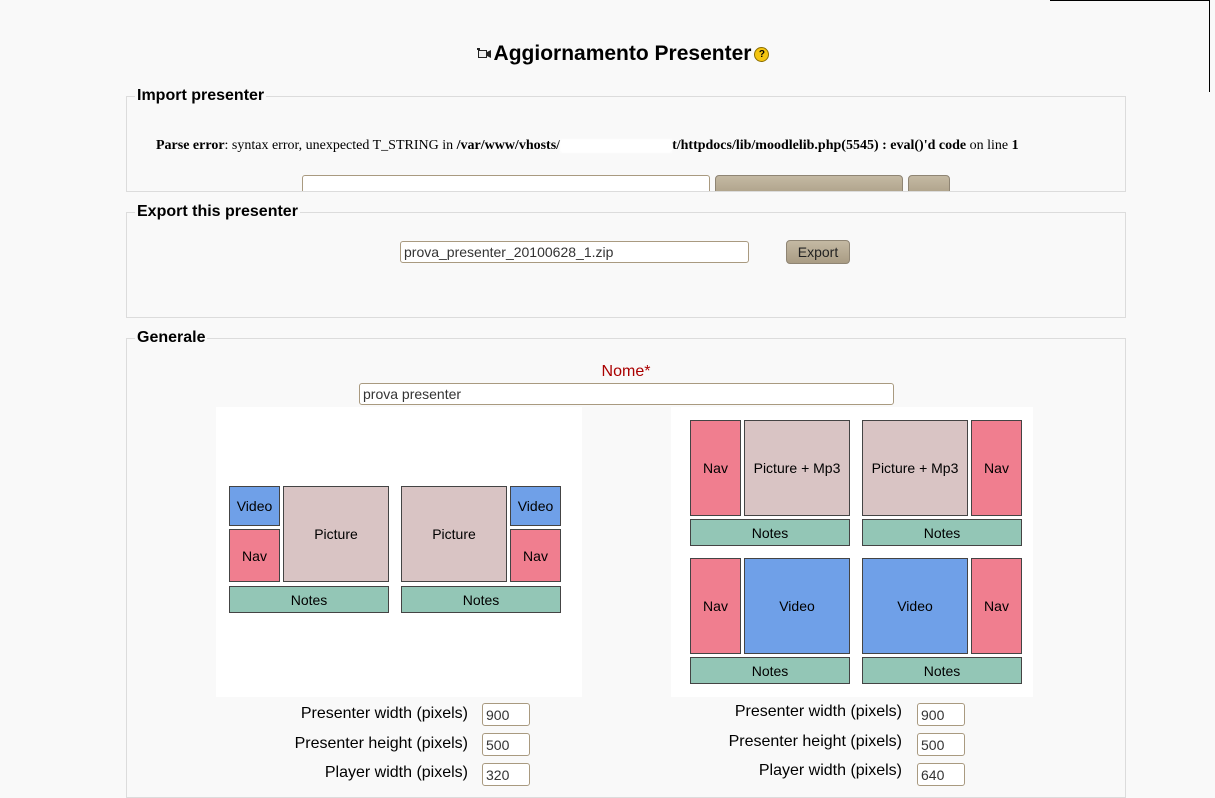  I want to click on import-button, so click(929, 183).